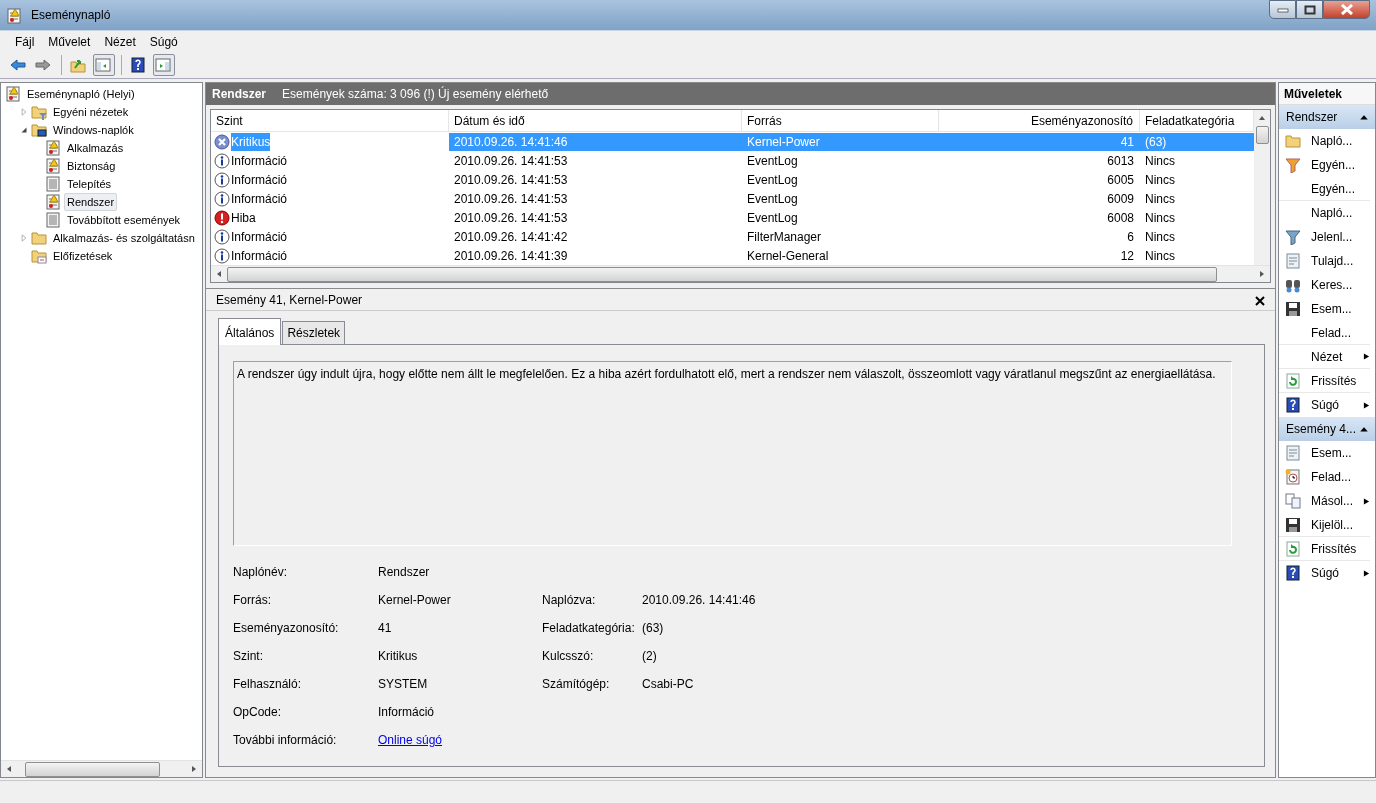 The height and width of the screenshot is (803, 1376). What do you see at coordinates (569, 600) in the screenshot?
I see `field-label: Naplózva:` at bounding box center [569, 600].